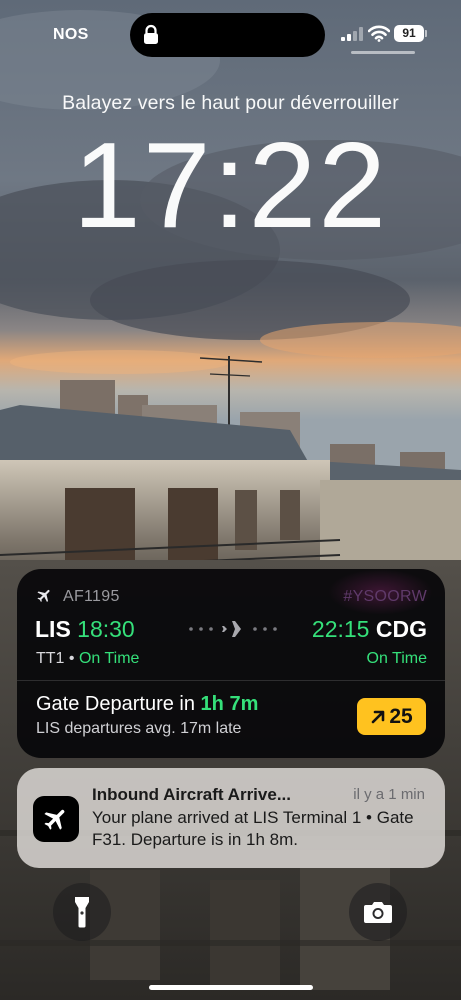 Image resolution: width=461 pixels, height=1000 pixels. I want to click on carrier-name: NOS, so click(71, 34).